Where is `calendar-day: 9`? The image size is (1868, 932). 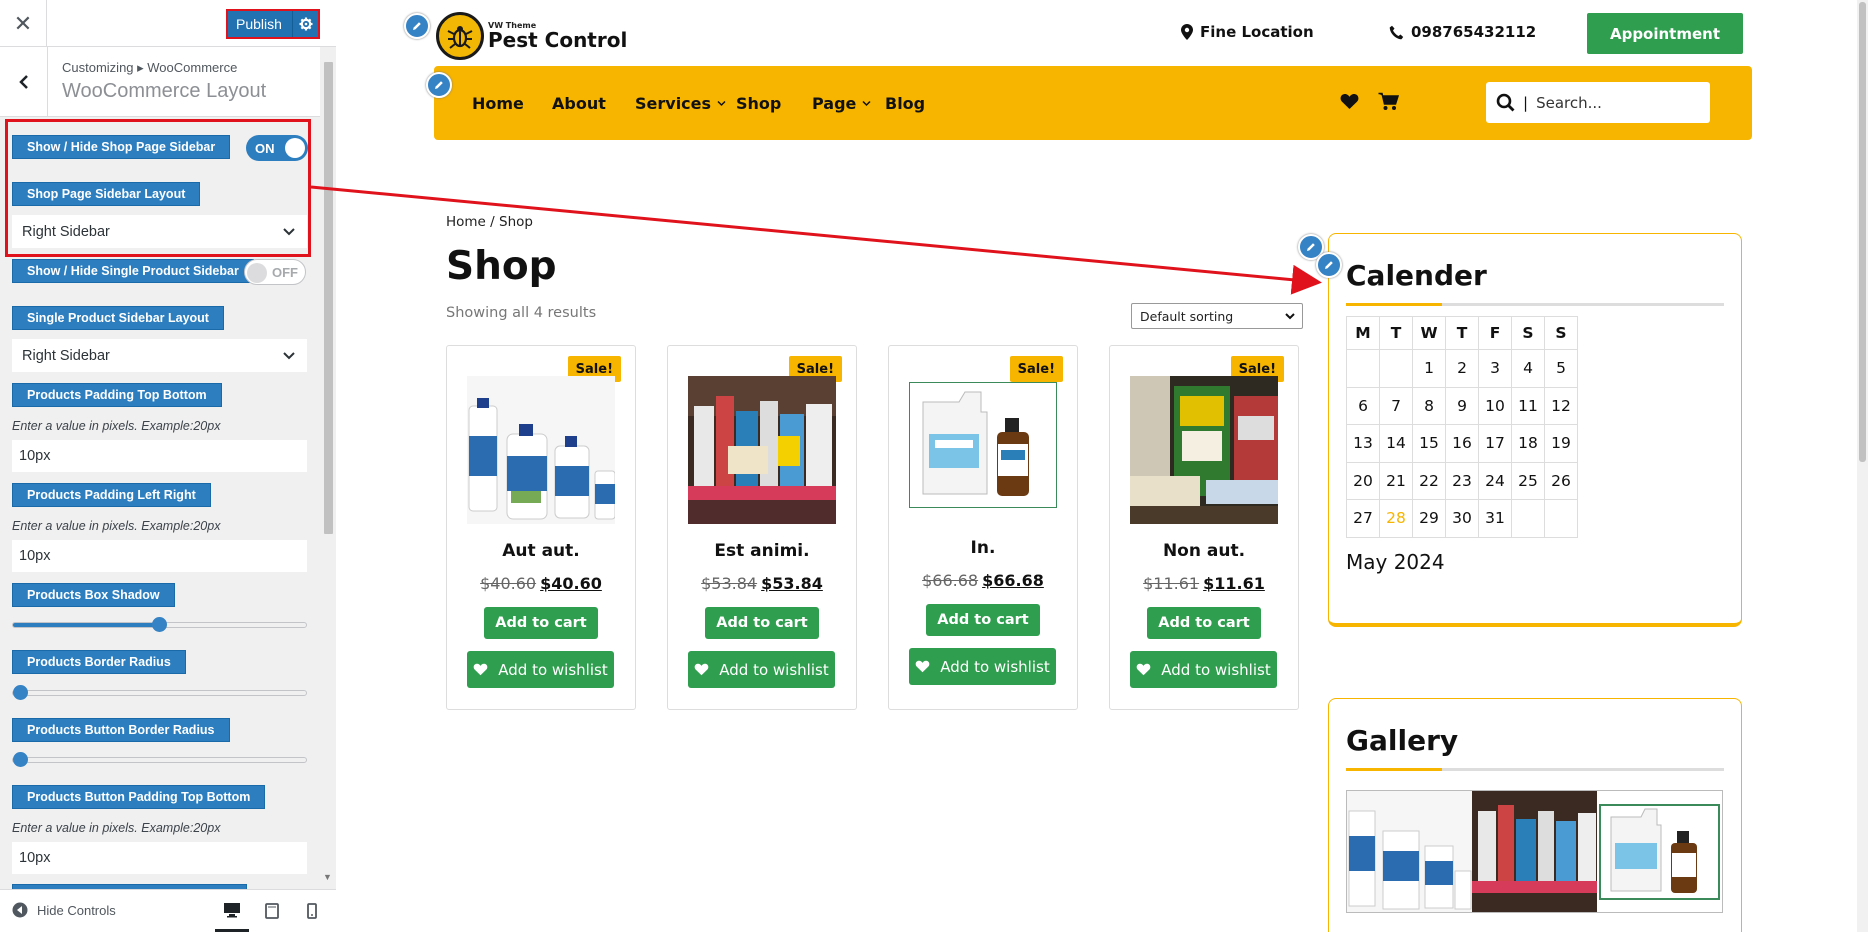 calendar-day: 9 is located at coordinates (1462, 405).